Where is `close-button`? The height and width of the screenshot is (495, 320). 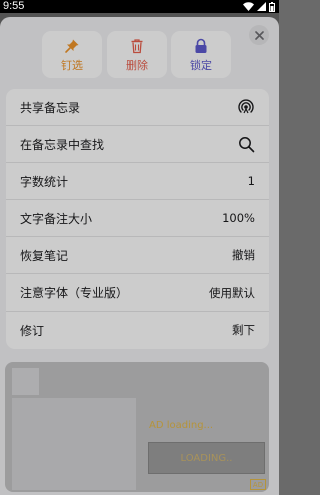 close-button is located at coordinates (259, 35).